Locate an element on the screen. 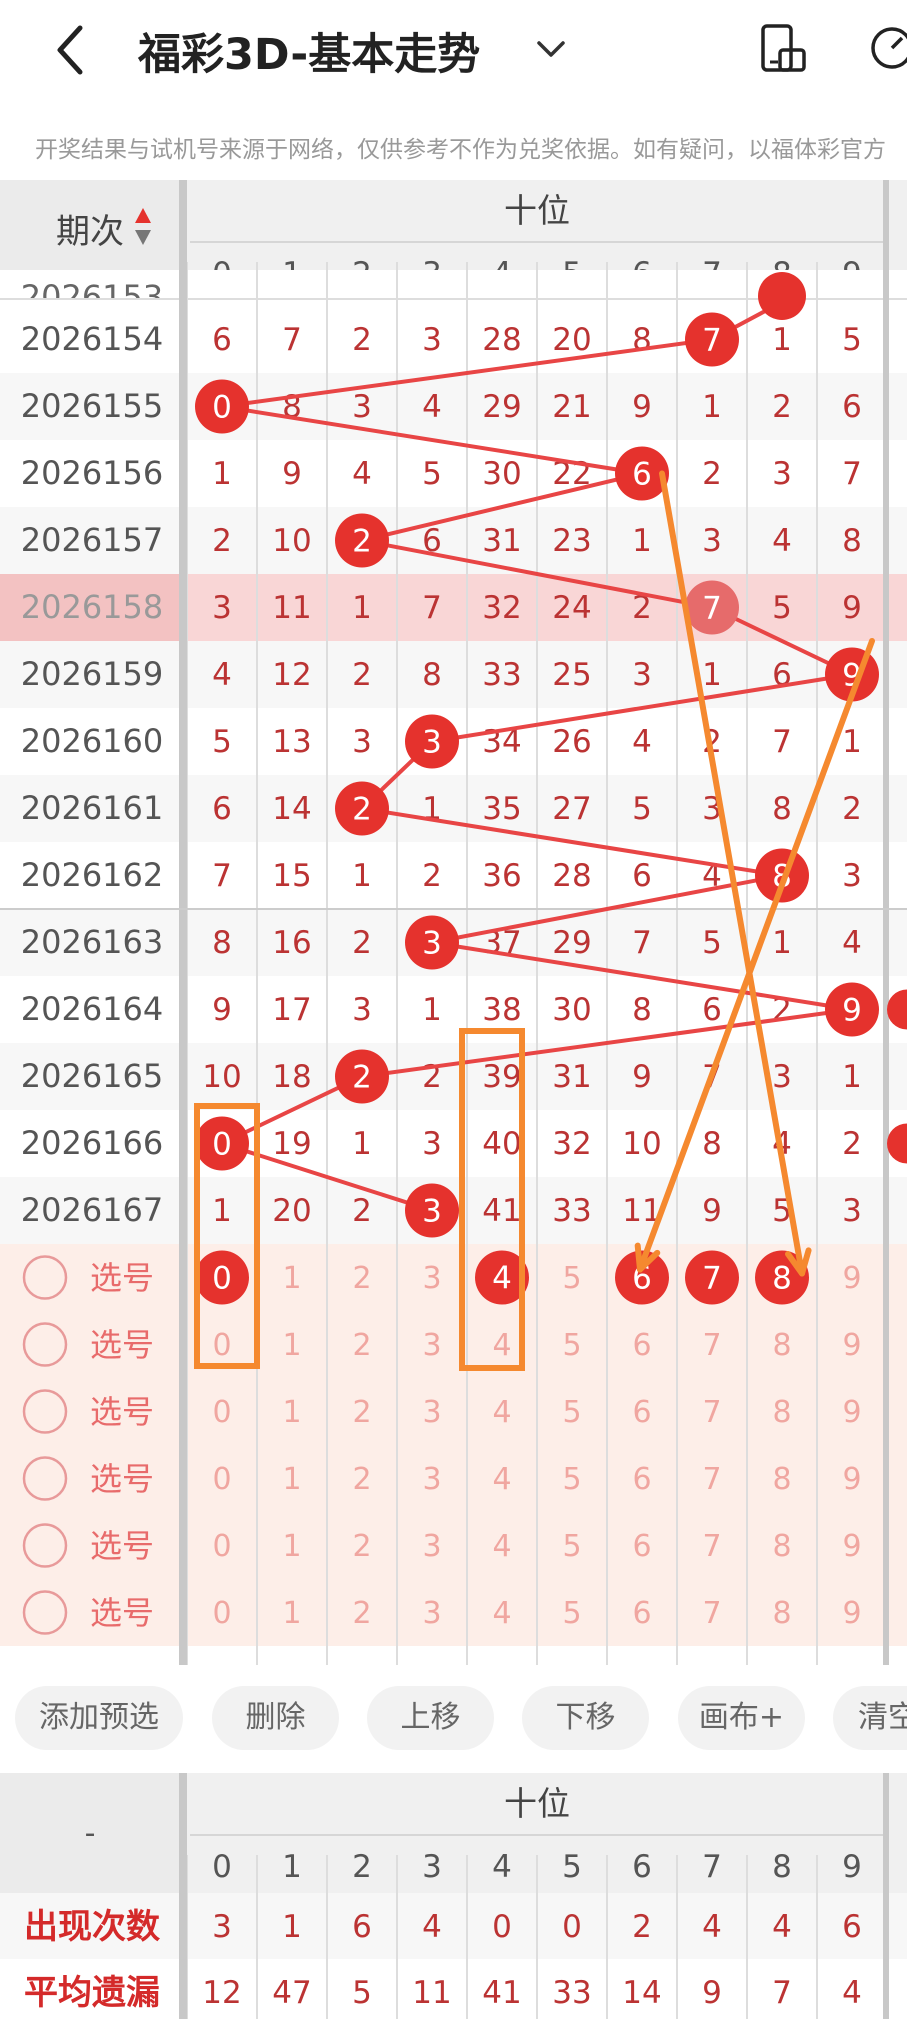  chevron-down-icon is located at coordinates (551, 49).